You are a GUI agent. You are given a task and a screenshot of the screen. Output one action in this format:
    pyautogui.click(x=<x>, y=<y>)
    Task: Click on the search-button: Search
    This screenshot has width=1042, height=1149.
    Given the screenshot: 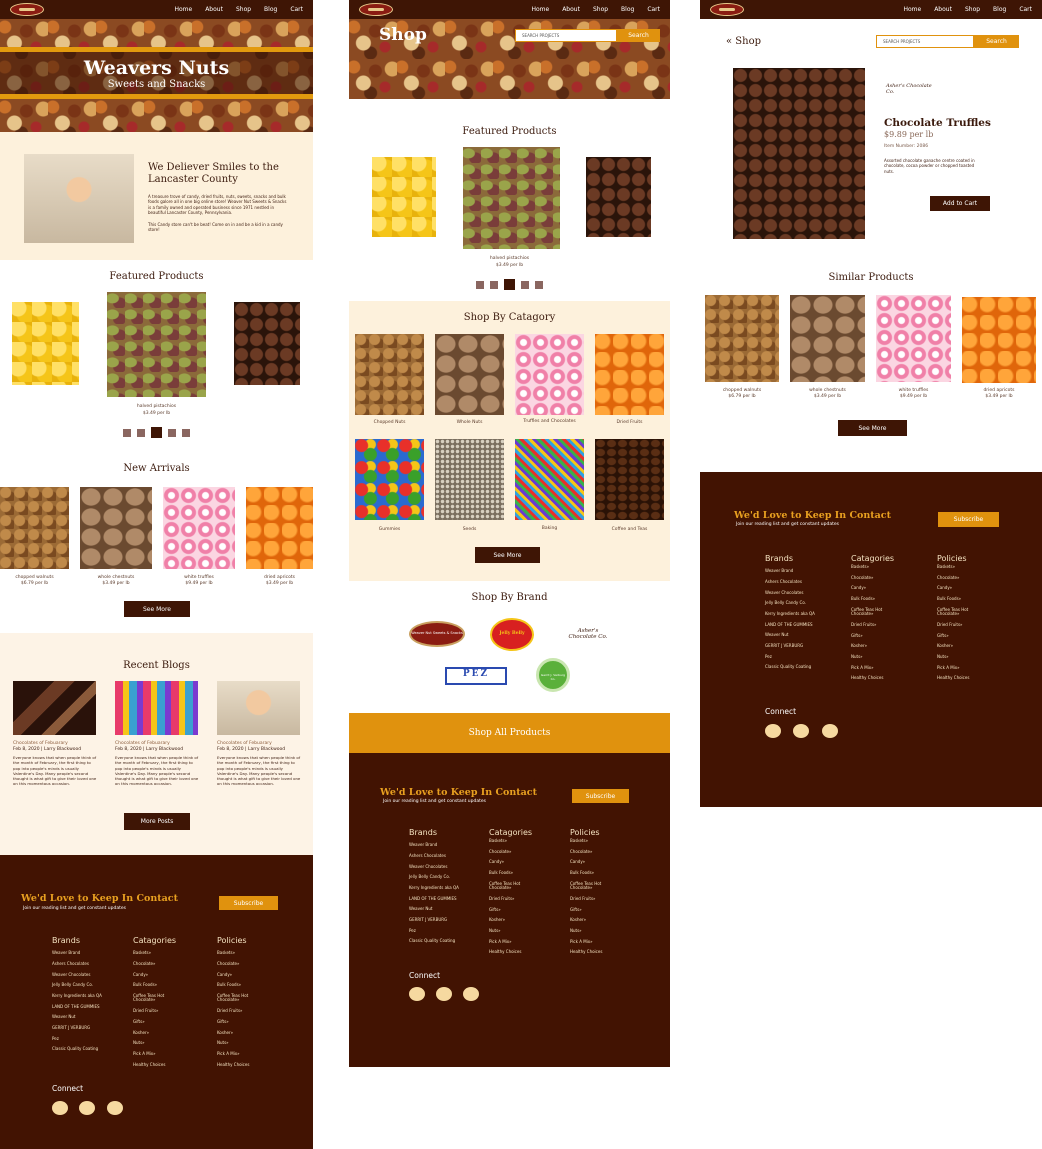 What is the action you would take?
    pyautogui.click(x=638, y=35)
    